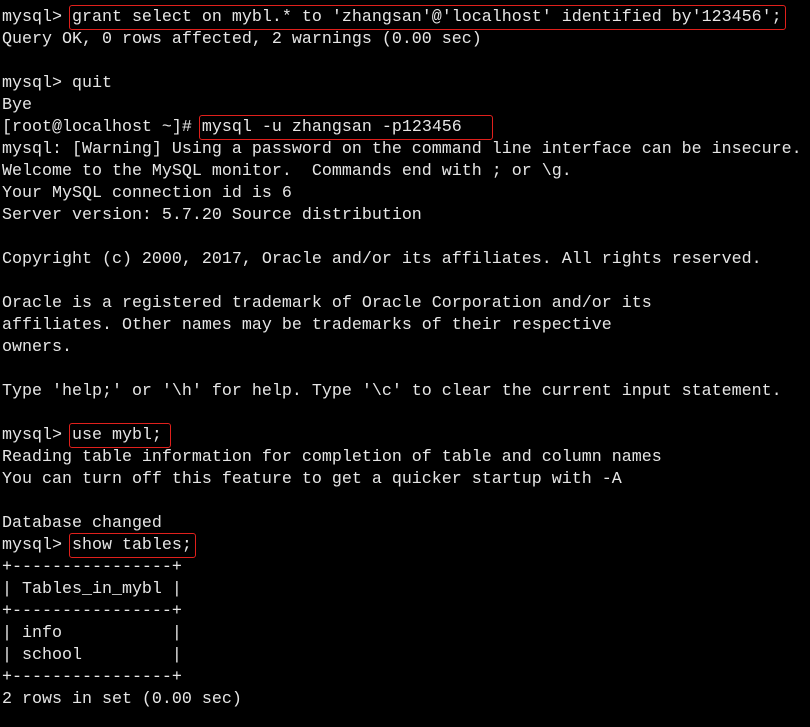 The image size is (810, 727). What do you see at coordinates (37, 347) in the screenshot?
I see `output-text: owners.` at bounding box center [37, 347].